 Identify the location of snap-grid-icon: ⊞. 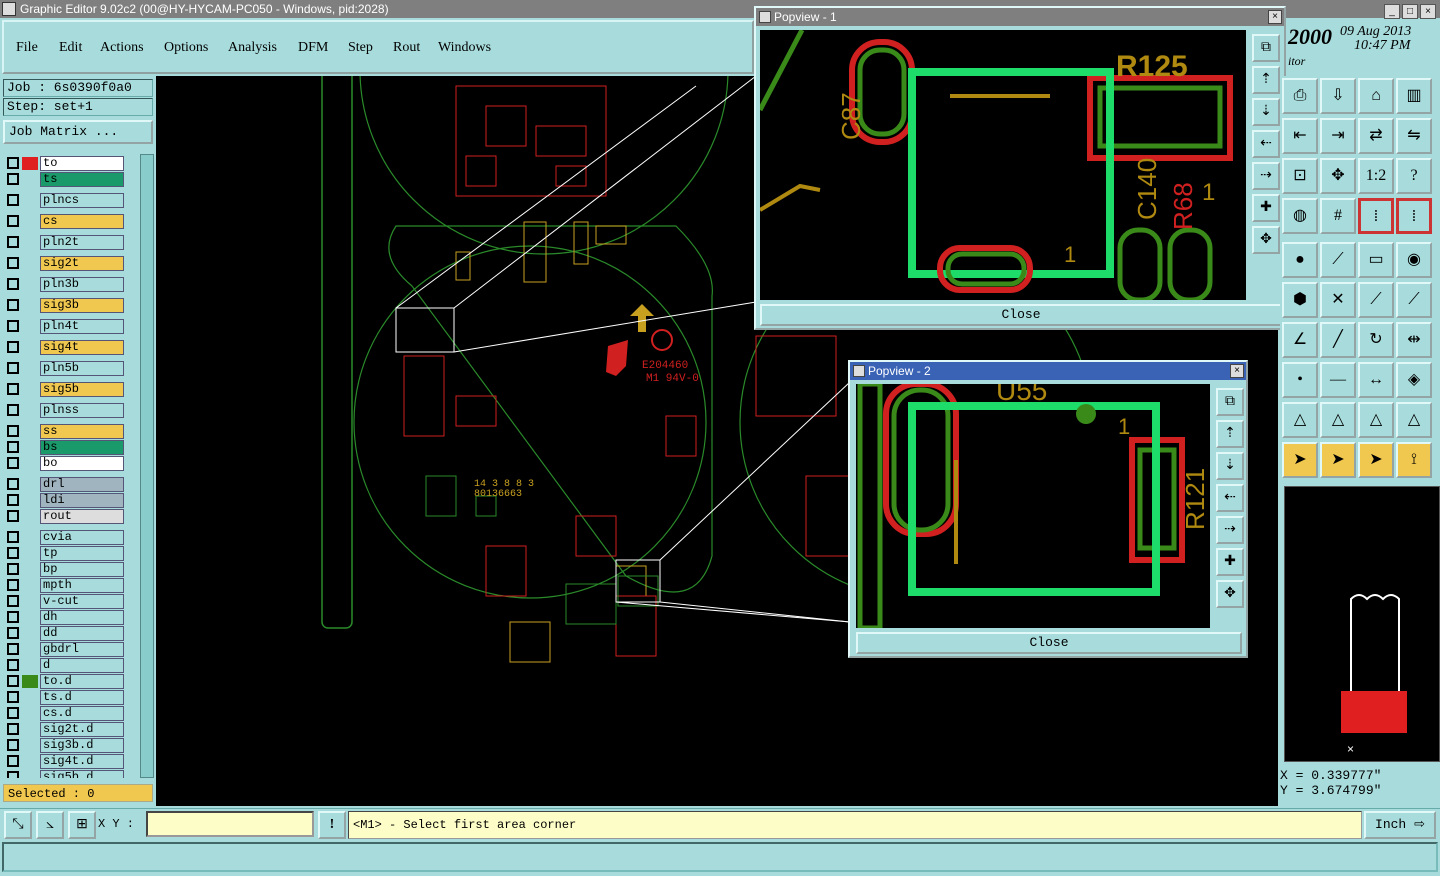
(82, 825).